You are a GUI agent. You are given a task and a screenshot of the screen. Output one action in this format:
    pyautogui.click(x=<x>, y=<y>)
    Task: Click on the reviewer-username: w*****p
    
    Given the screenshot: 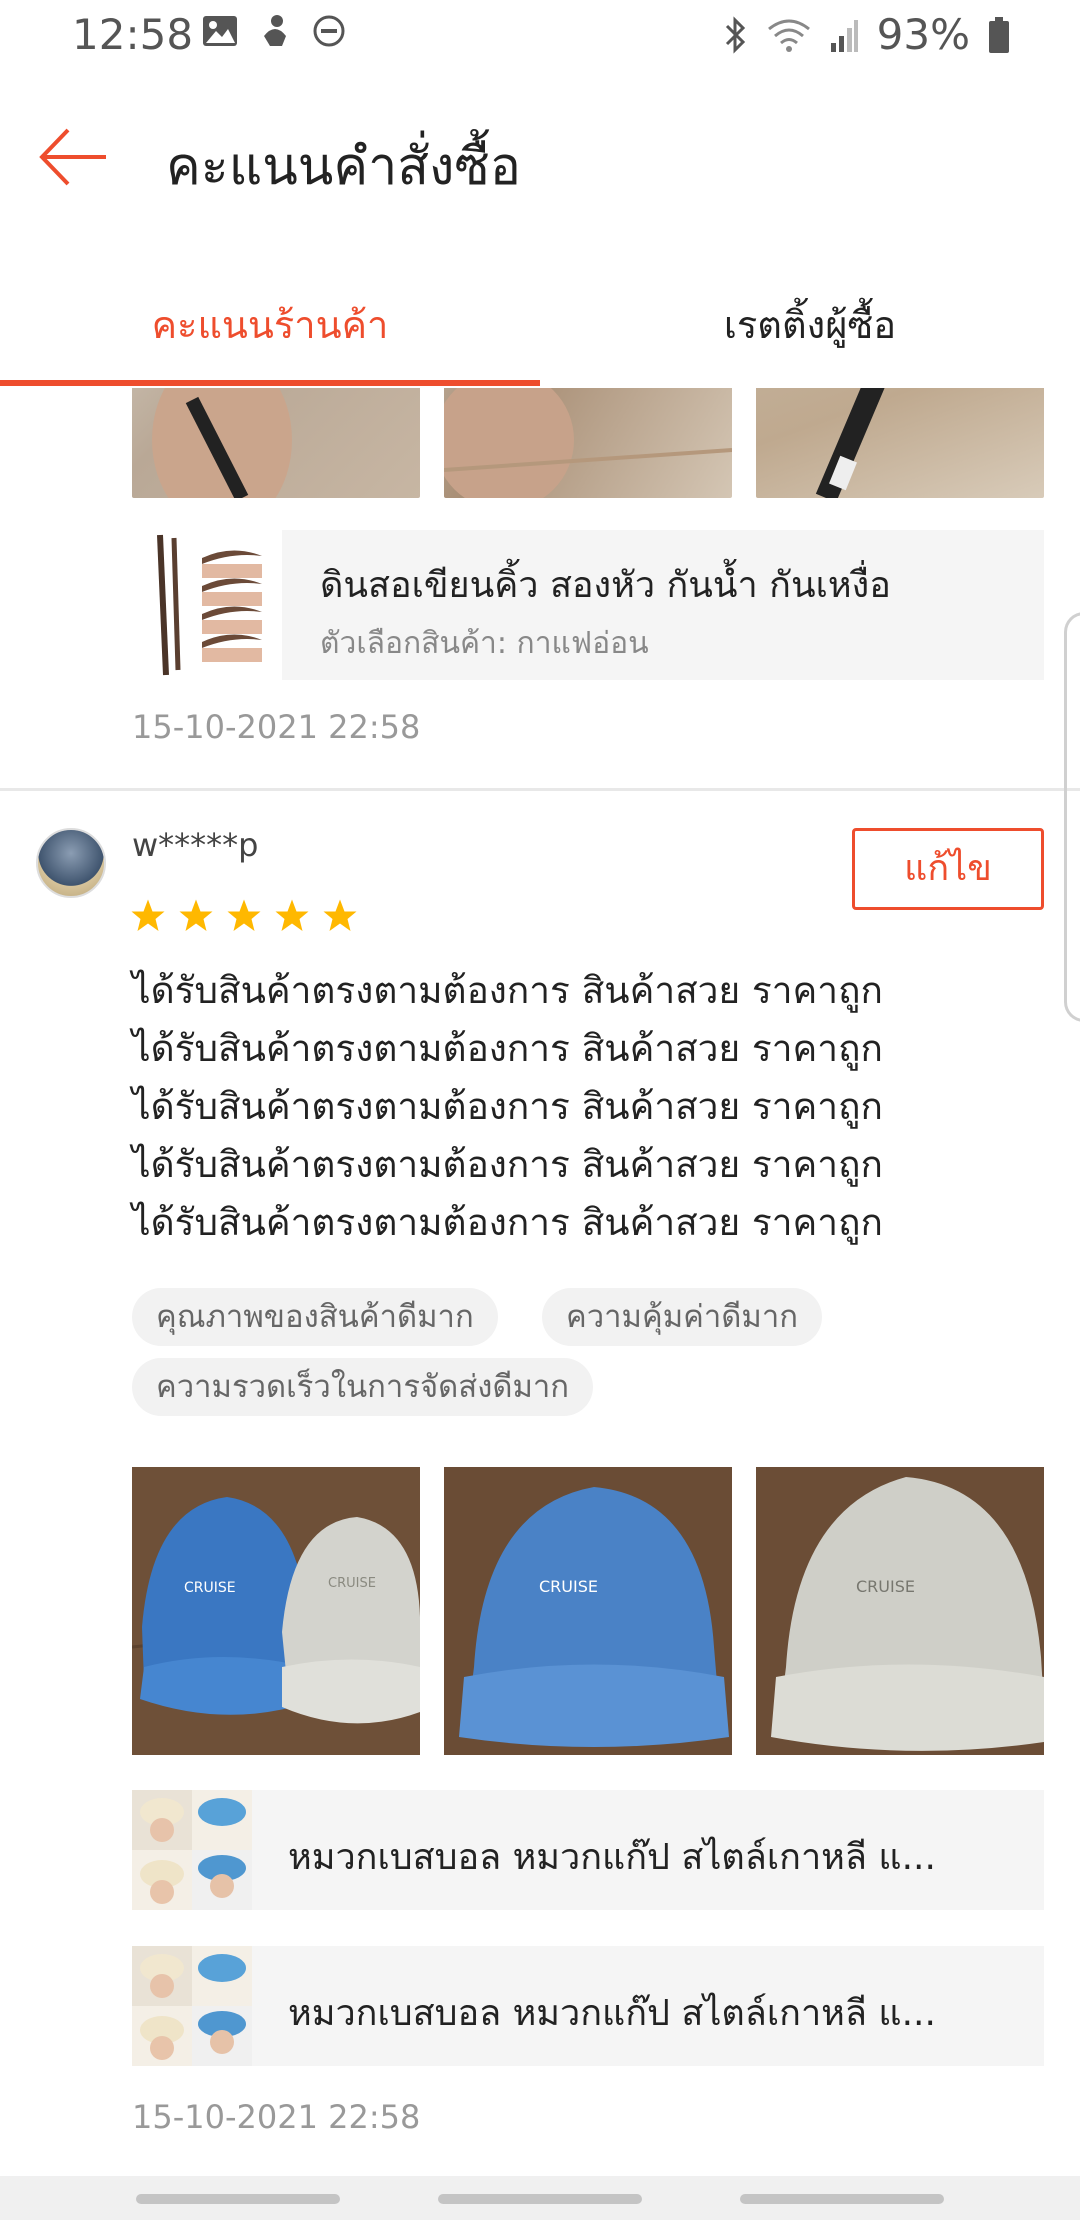 What is the action you would take?
    pyautogui.click(x=195, y=845)
    